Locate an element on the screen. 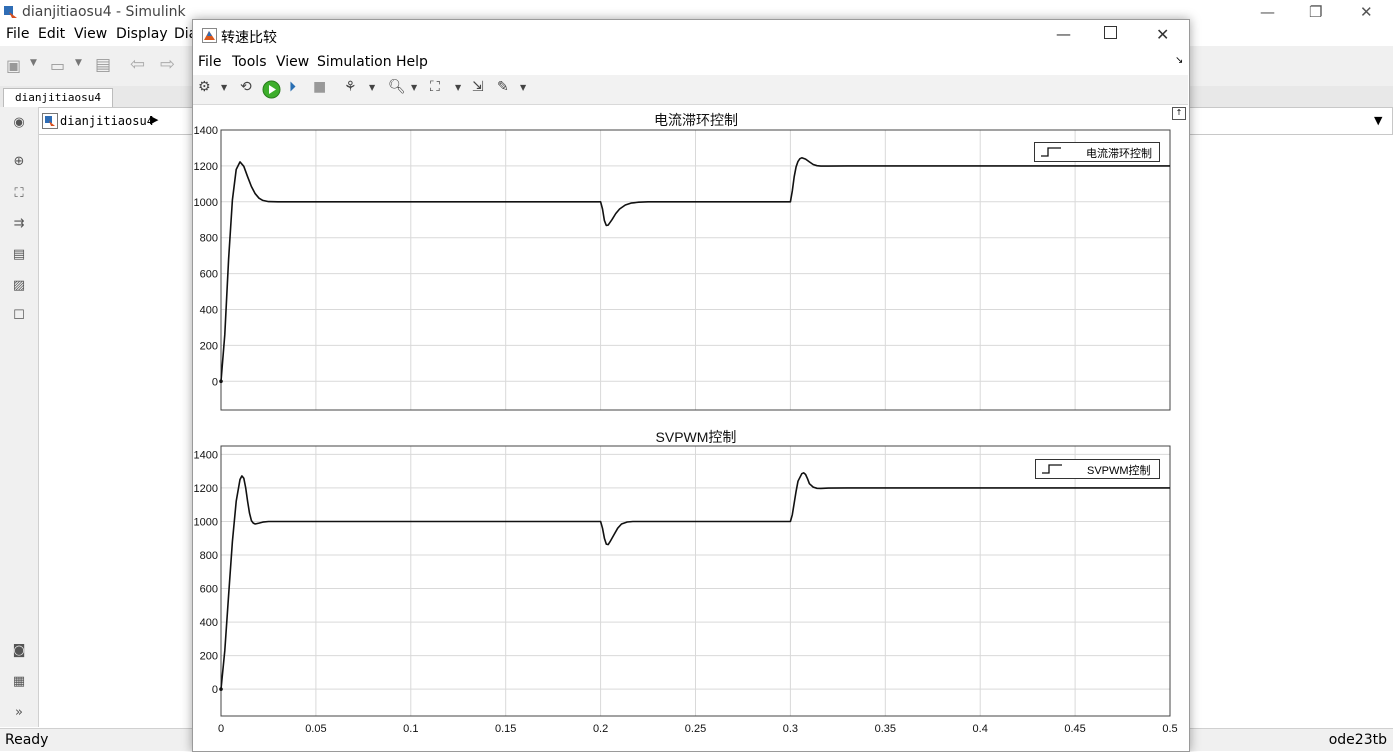  x-tick-label: 0.1 is located at coordinates (410, 729).